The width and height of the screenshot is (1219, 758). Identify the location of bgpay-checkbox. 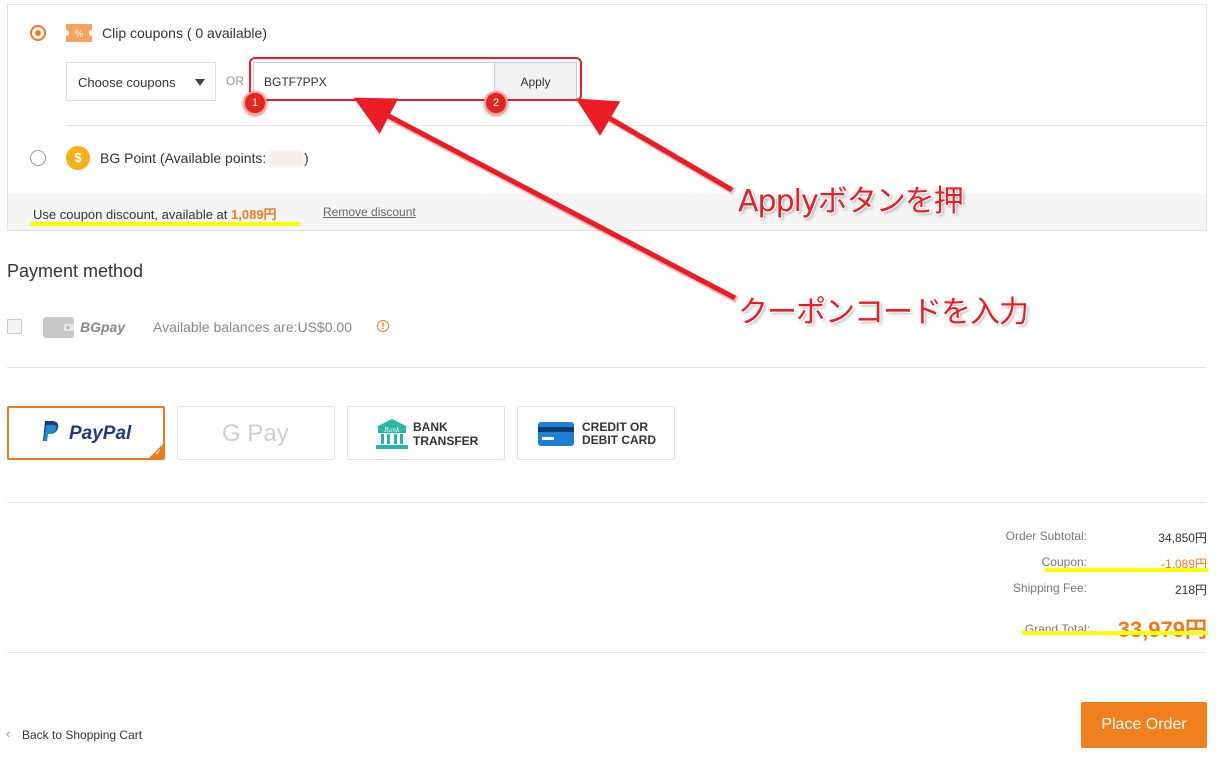
(14, 326).